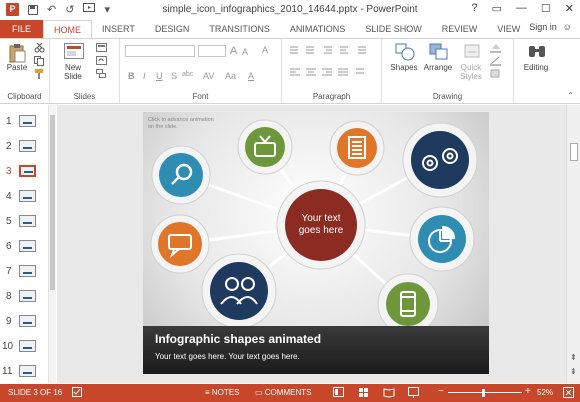 This screenshot has width=580, height=402. I want to click on tab-view: VIEW, so click(508, 29).